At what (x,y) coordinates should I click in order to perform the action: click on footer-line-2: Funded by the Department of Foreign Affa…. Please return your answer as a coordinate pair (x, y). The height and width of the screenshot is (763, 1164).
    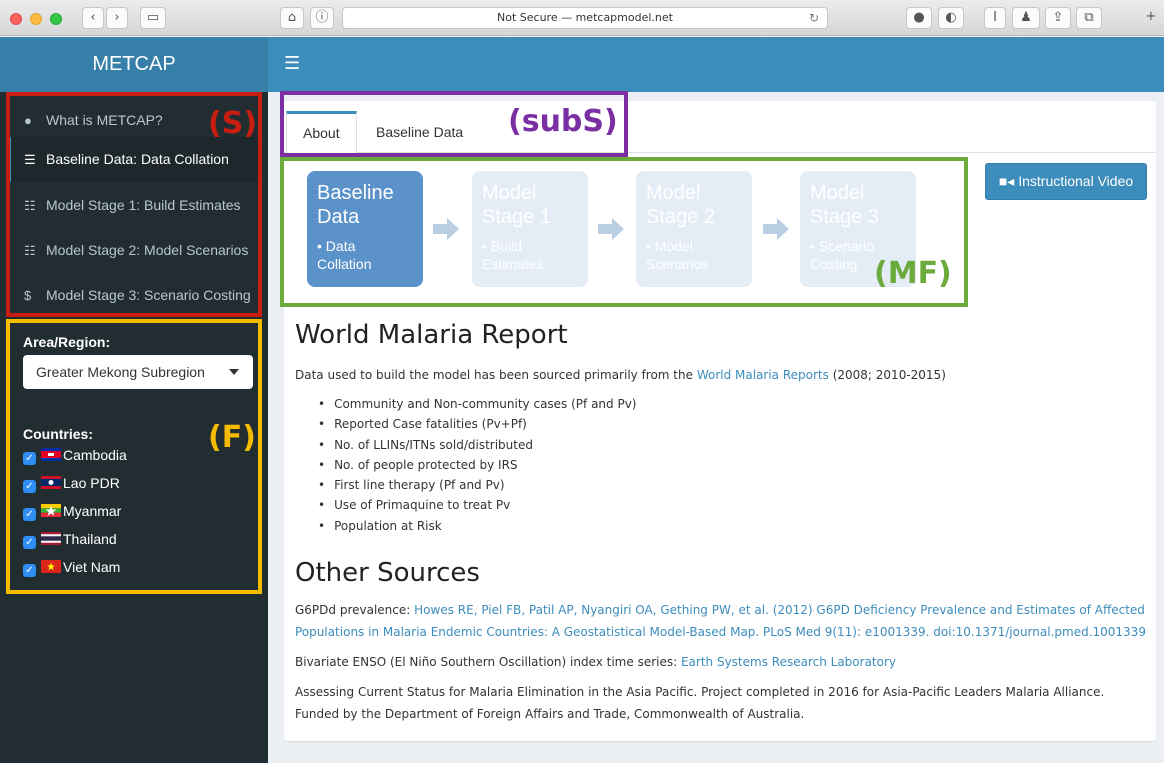
    Looking at the image, I should click on (550, 714).